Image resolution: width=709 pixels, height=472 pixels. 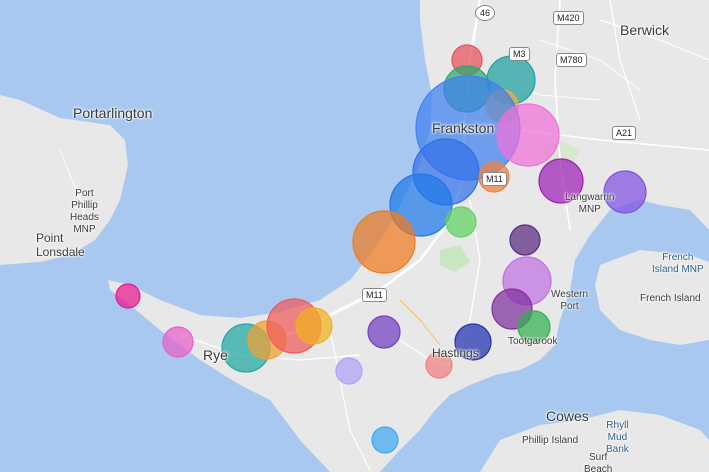 What do you see at coordinates (385, 440) in the screenshot?
I see `map-marker-m28` at bounding box center [385, 440].